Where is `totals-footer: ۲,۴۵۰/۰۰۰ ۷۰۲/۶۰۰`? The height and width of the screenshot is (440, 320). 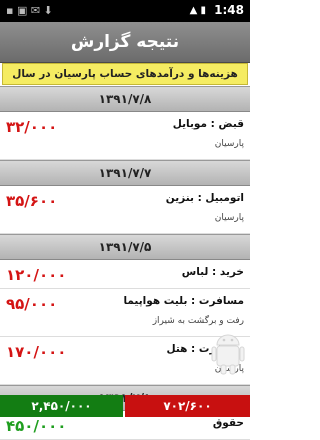 totals-footer: ۲,۴۵۰/۰۰۰ ۷۰۲/۶۰۰ is located at coordinates (125, 406).